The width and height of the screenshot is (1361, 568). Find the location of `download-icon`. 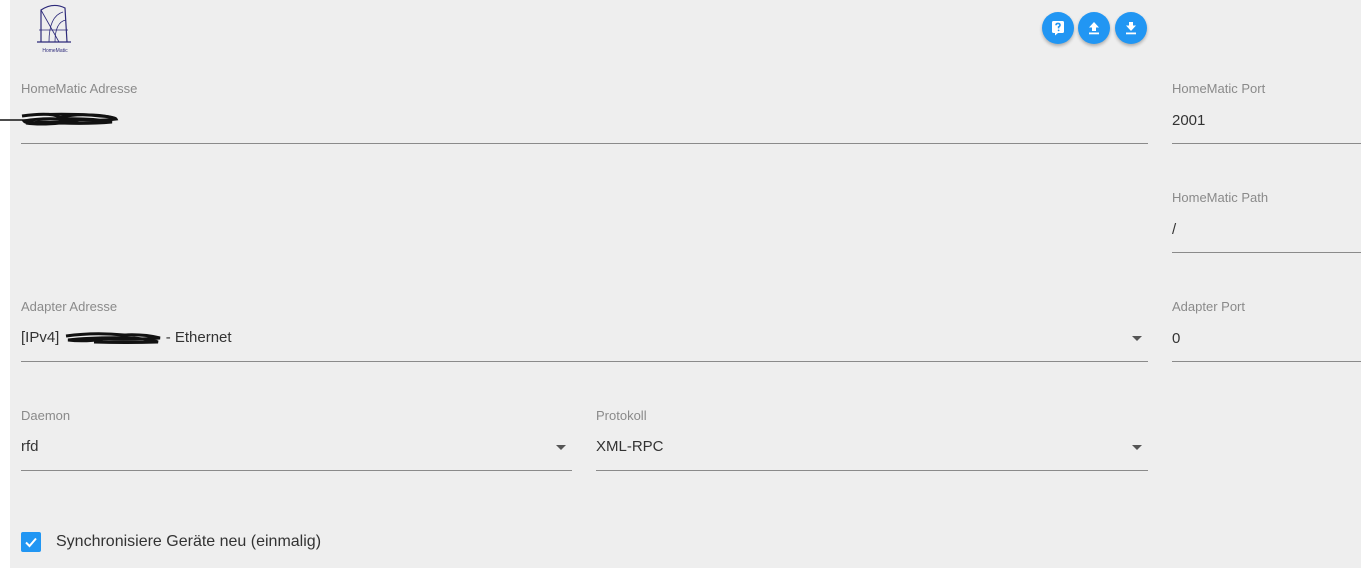

download-icon is located at coordinates (1131, 28).